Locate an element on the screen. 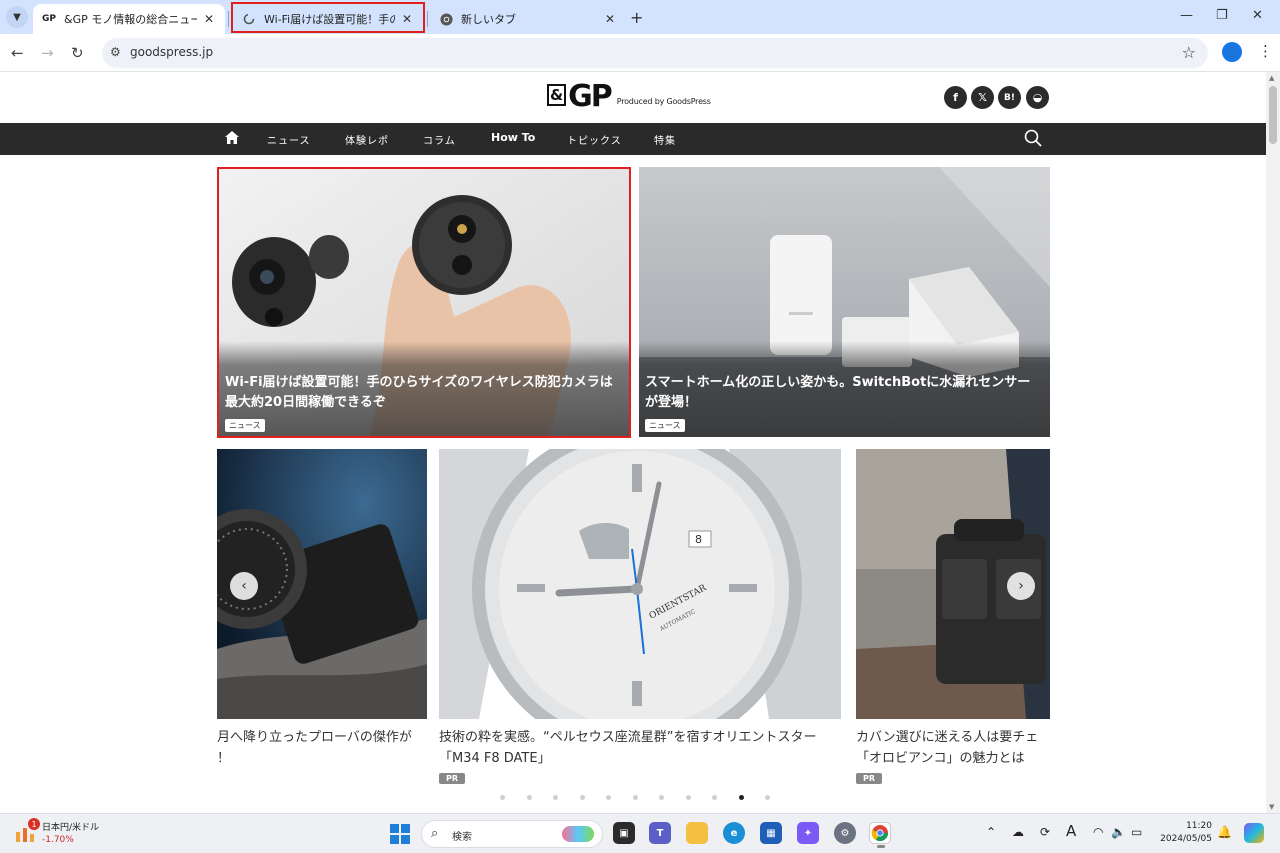 This screenshot has height=853, width=1280. nav-howto: How To is located at coordinates (513, 137).